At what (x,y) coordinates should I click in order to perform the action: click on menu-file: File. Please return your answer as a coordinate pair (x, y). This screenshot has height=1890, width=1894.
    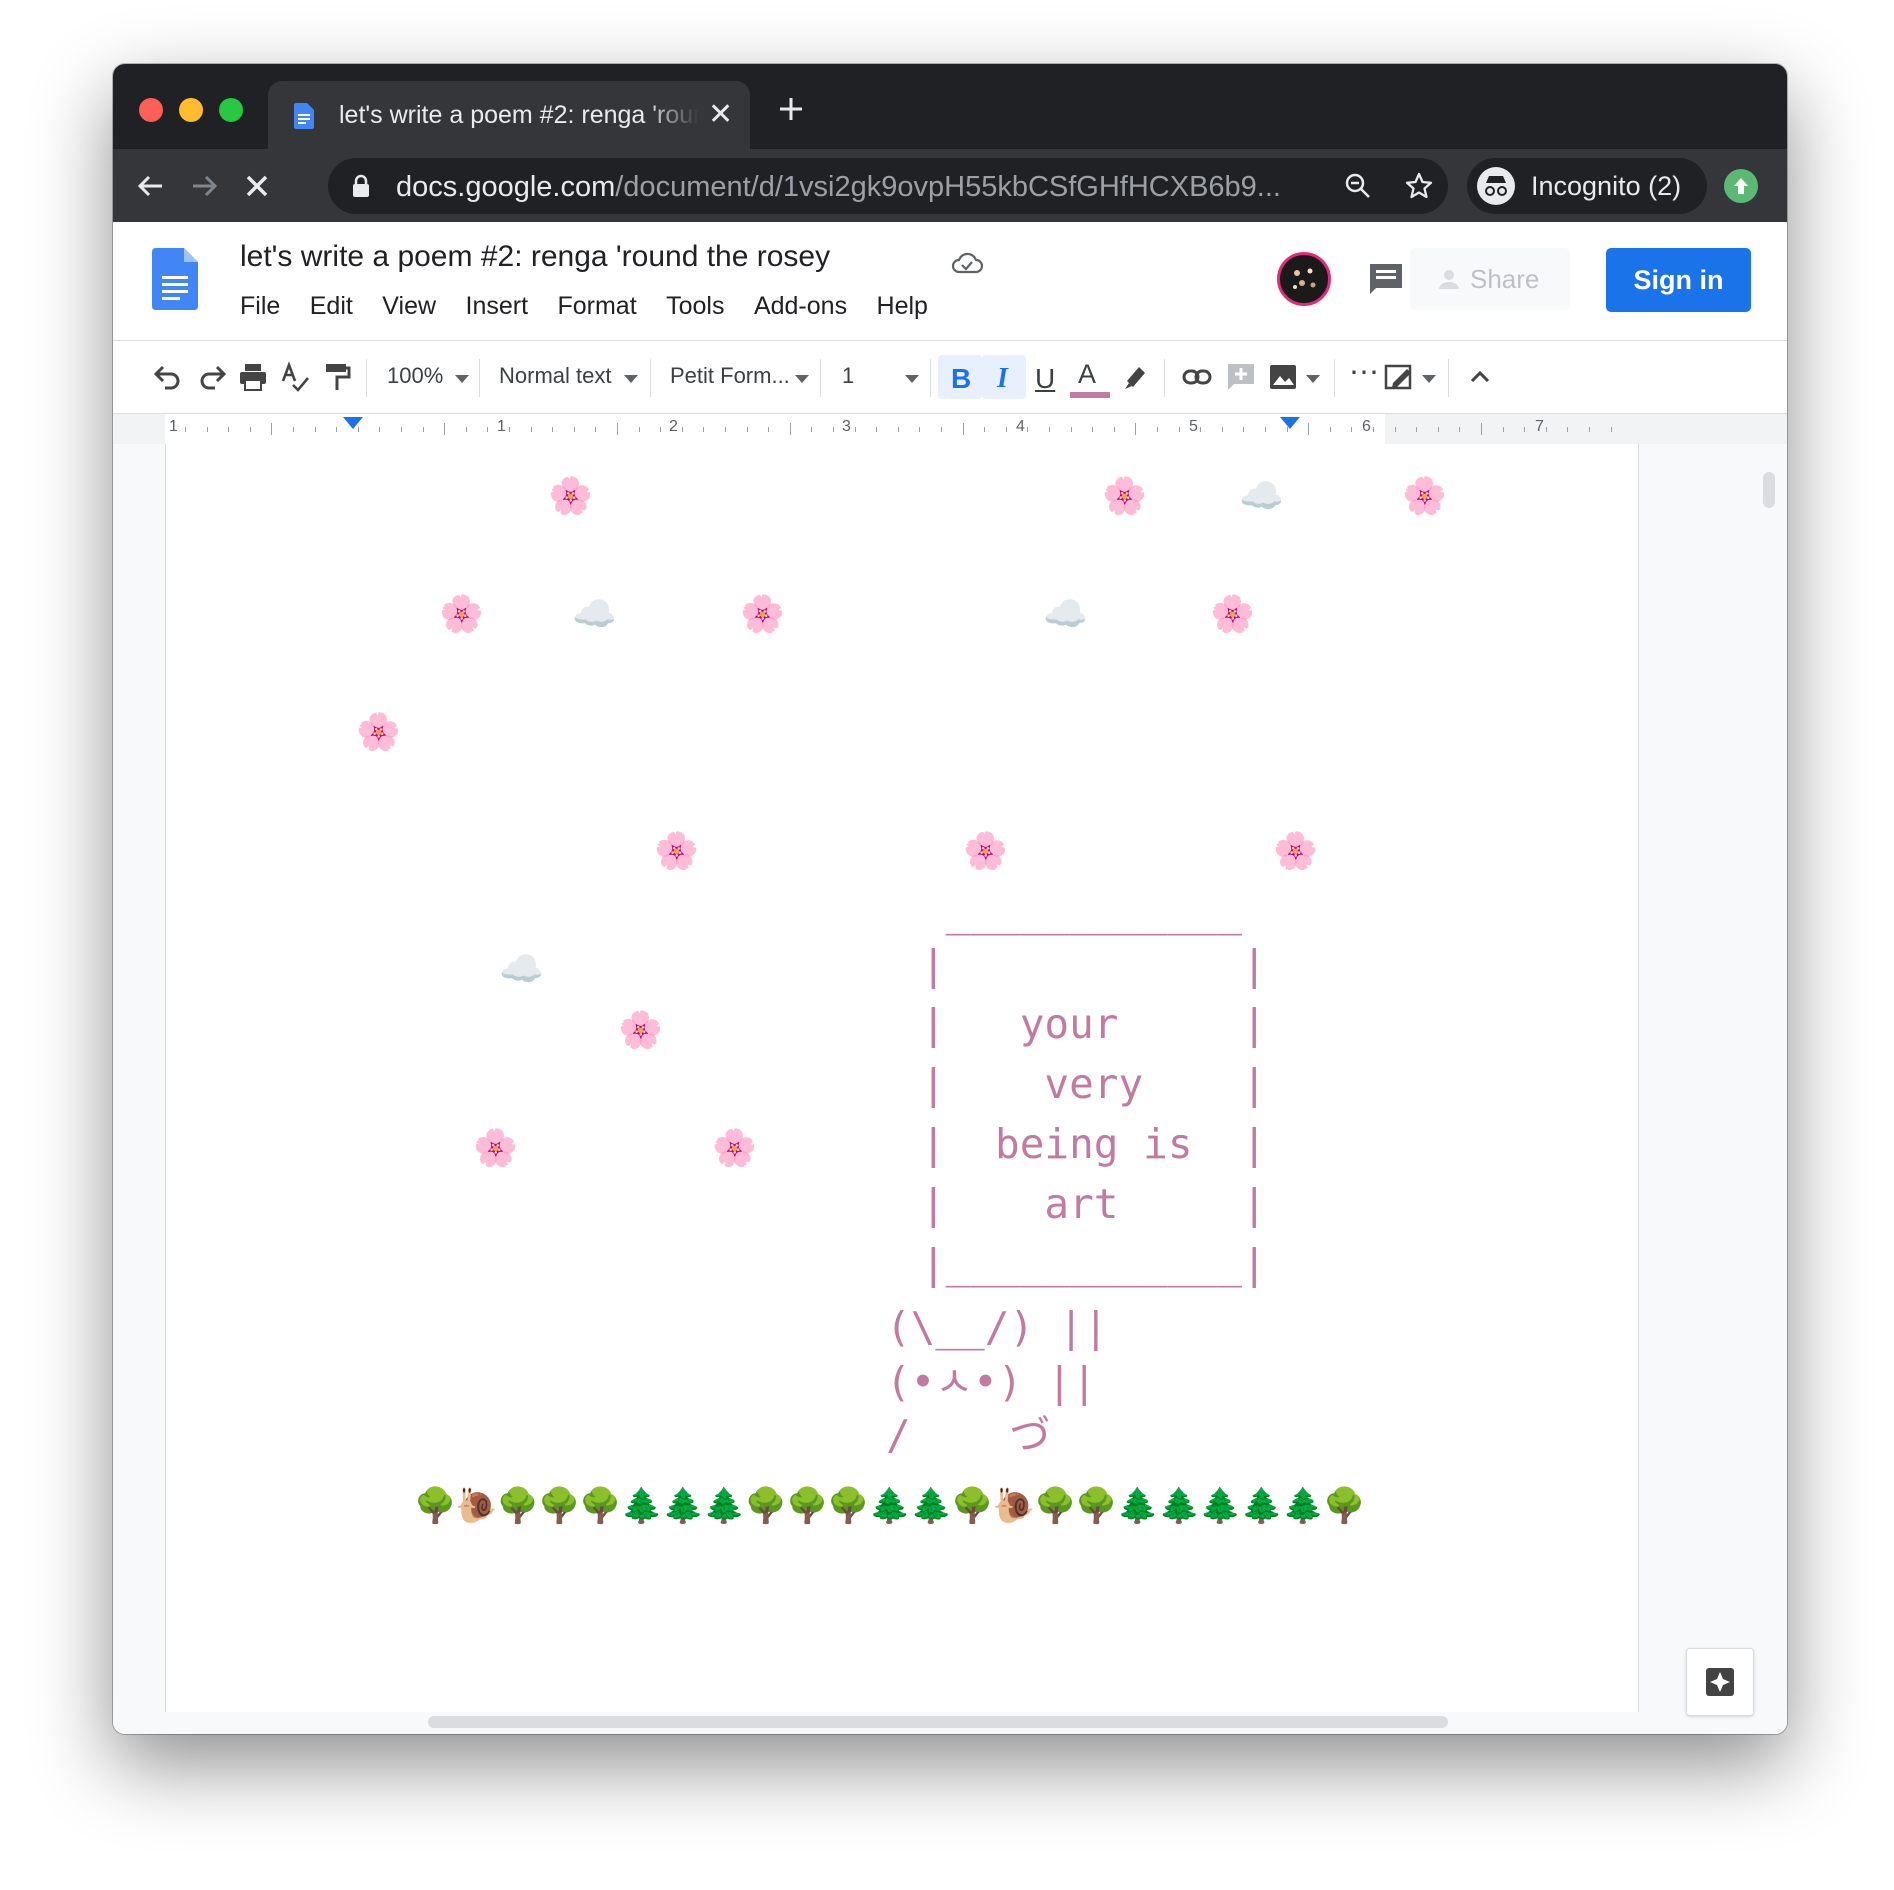
    Looking at the image, I should click on (260, 306).